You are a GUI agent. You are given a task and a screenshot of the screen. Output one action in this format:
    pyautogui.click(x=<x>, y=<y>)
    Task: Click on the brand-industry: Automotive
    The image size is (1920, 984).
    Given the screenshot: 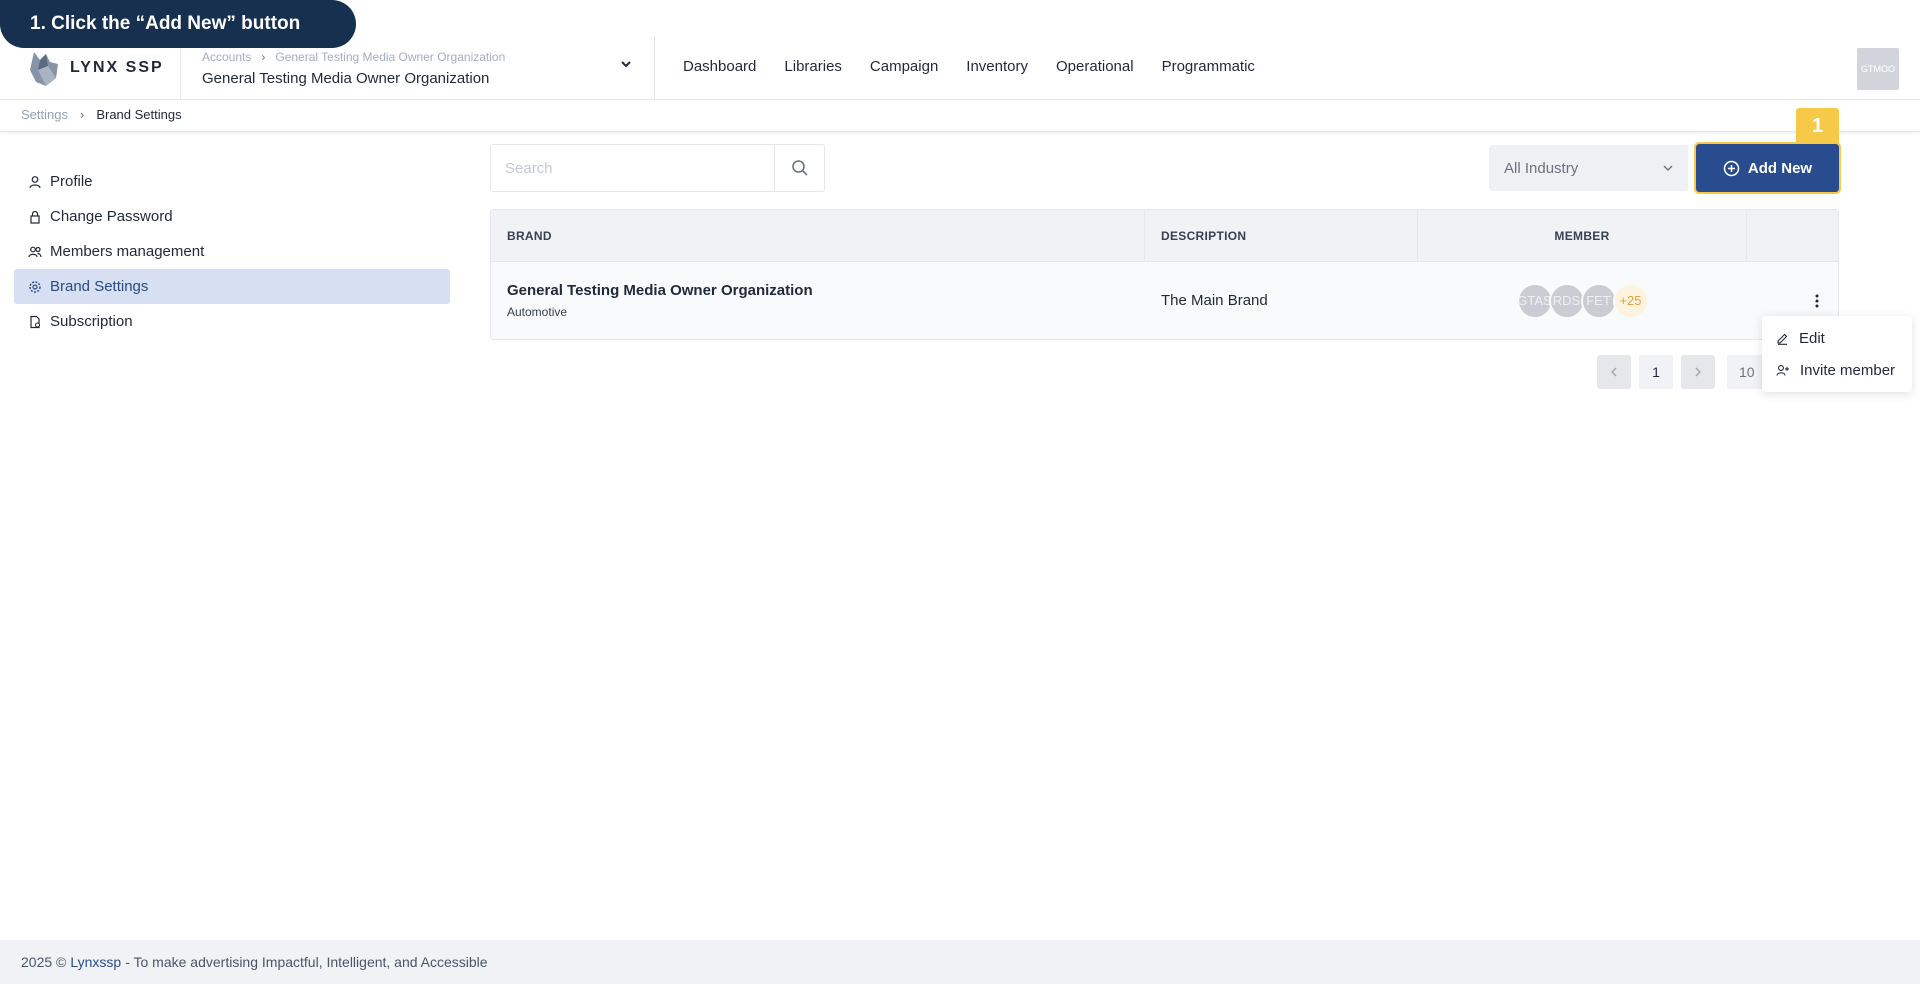 What is the action you would take?
    pyautogui.click(x=537, y=312)
    